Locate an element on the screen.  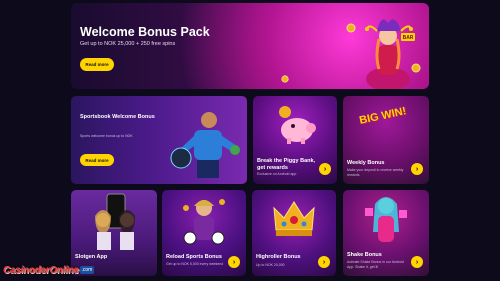
jester-illustration: BAR is located at coordinates (390, 54).